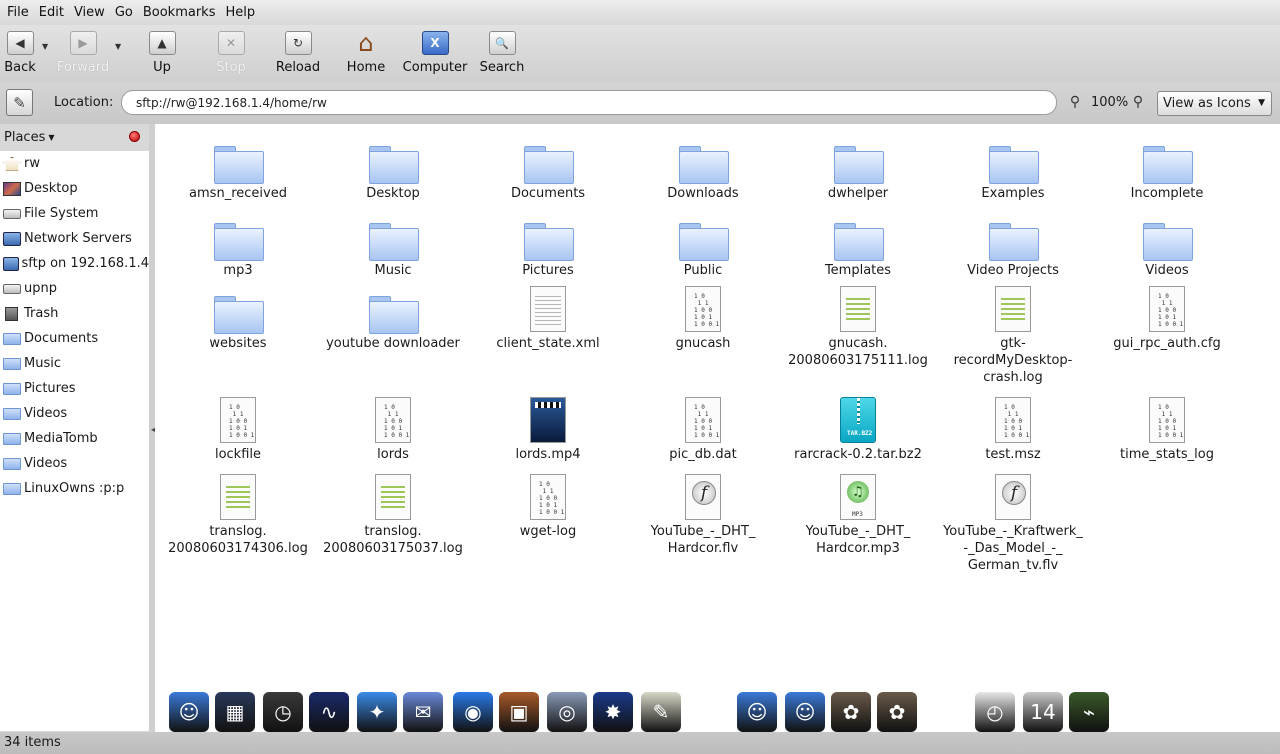 The image size is (1280, 754). I want to click on dashboard-dock-icon: ▦, so click(235, 712).